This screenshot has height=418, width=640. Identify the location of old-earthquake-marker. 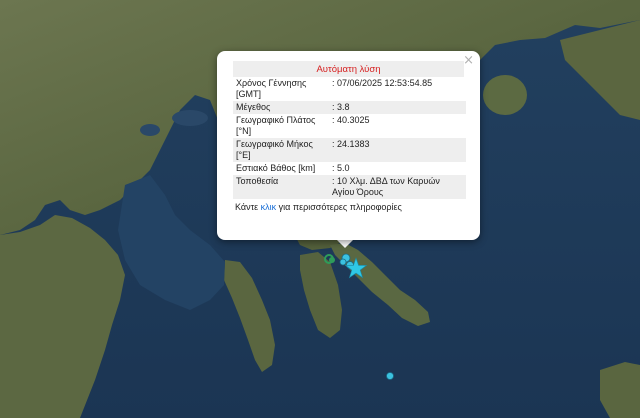
(332, 260).